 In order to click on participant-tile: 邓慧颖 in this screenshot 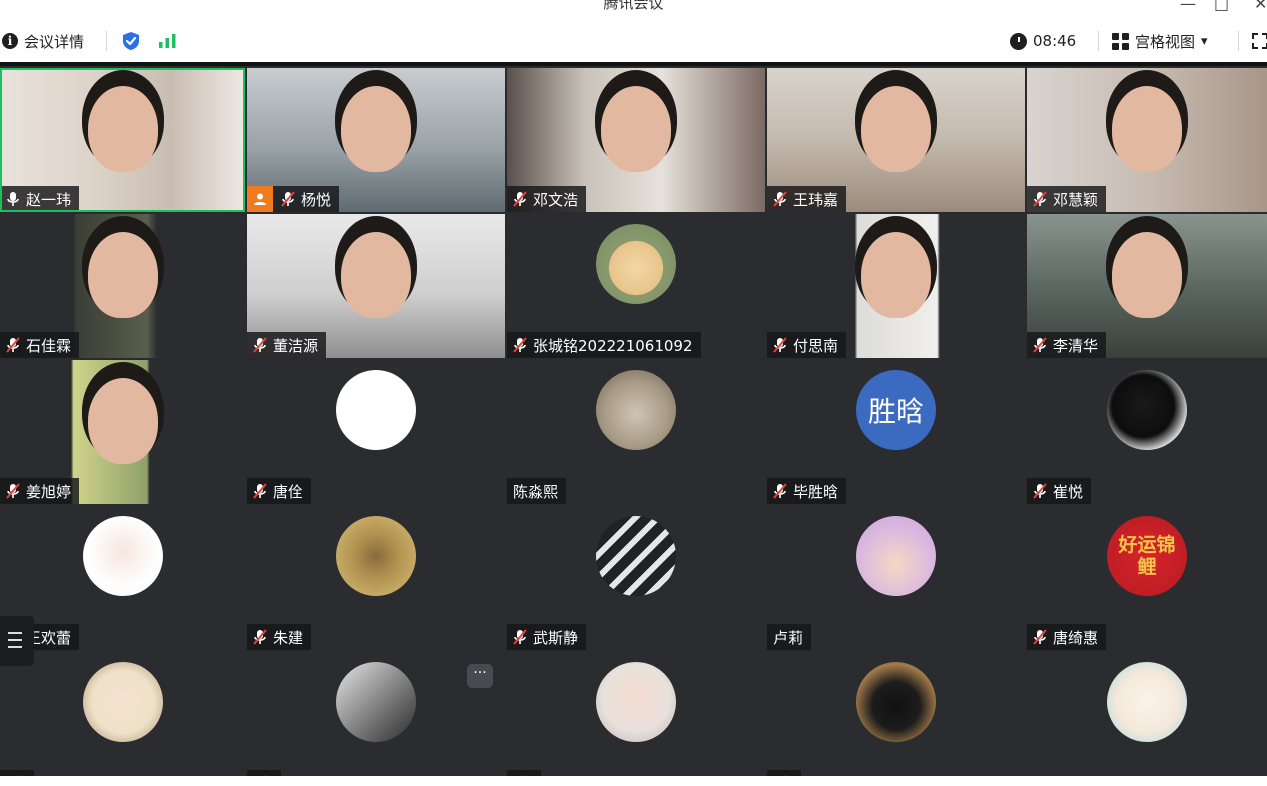, I will do `click(1147, 140)`.